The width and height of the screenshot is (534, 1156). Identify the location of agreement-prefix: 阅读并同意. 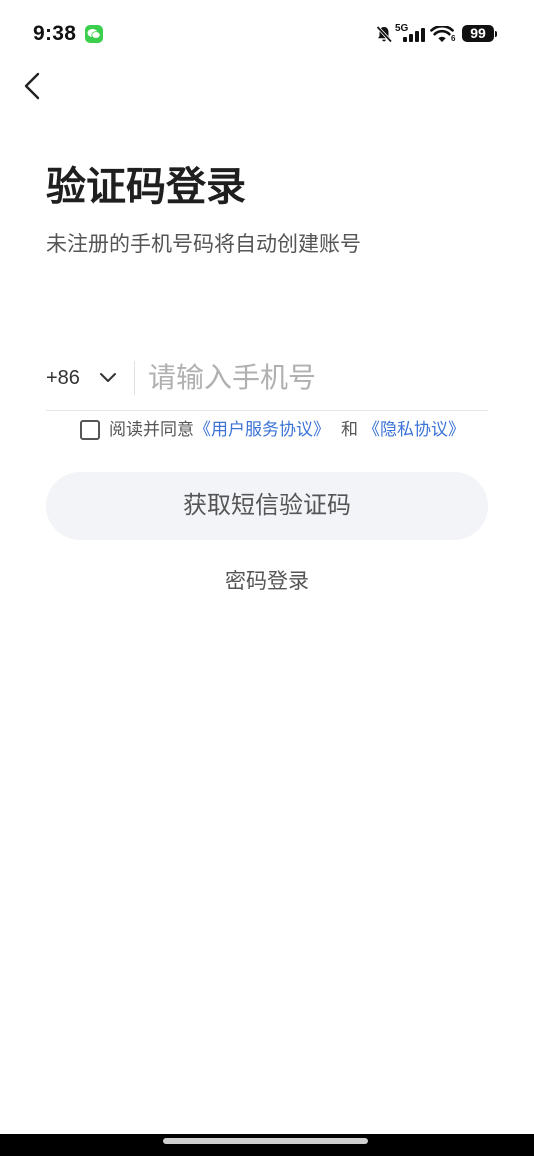
(151, 429).